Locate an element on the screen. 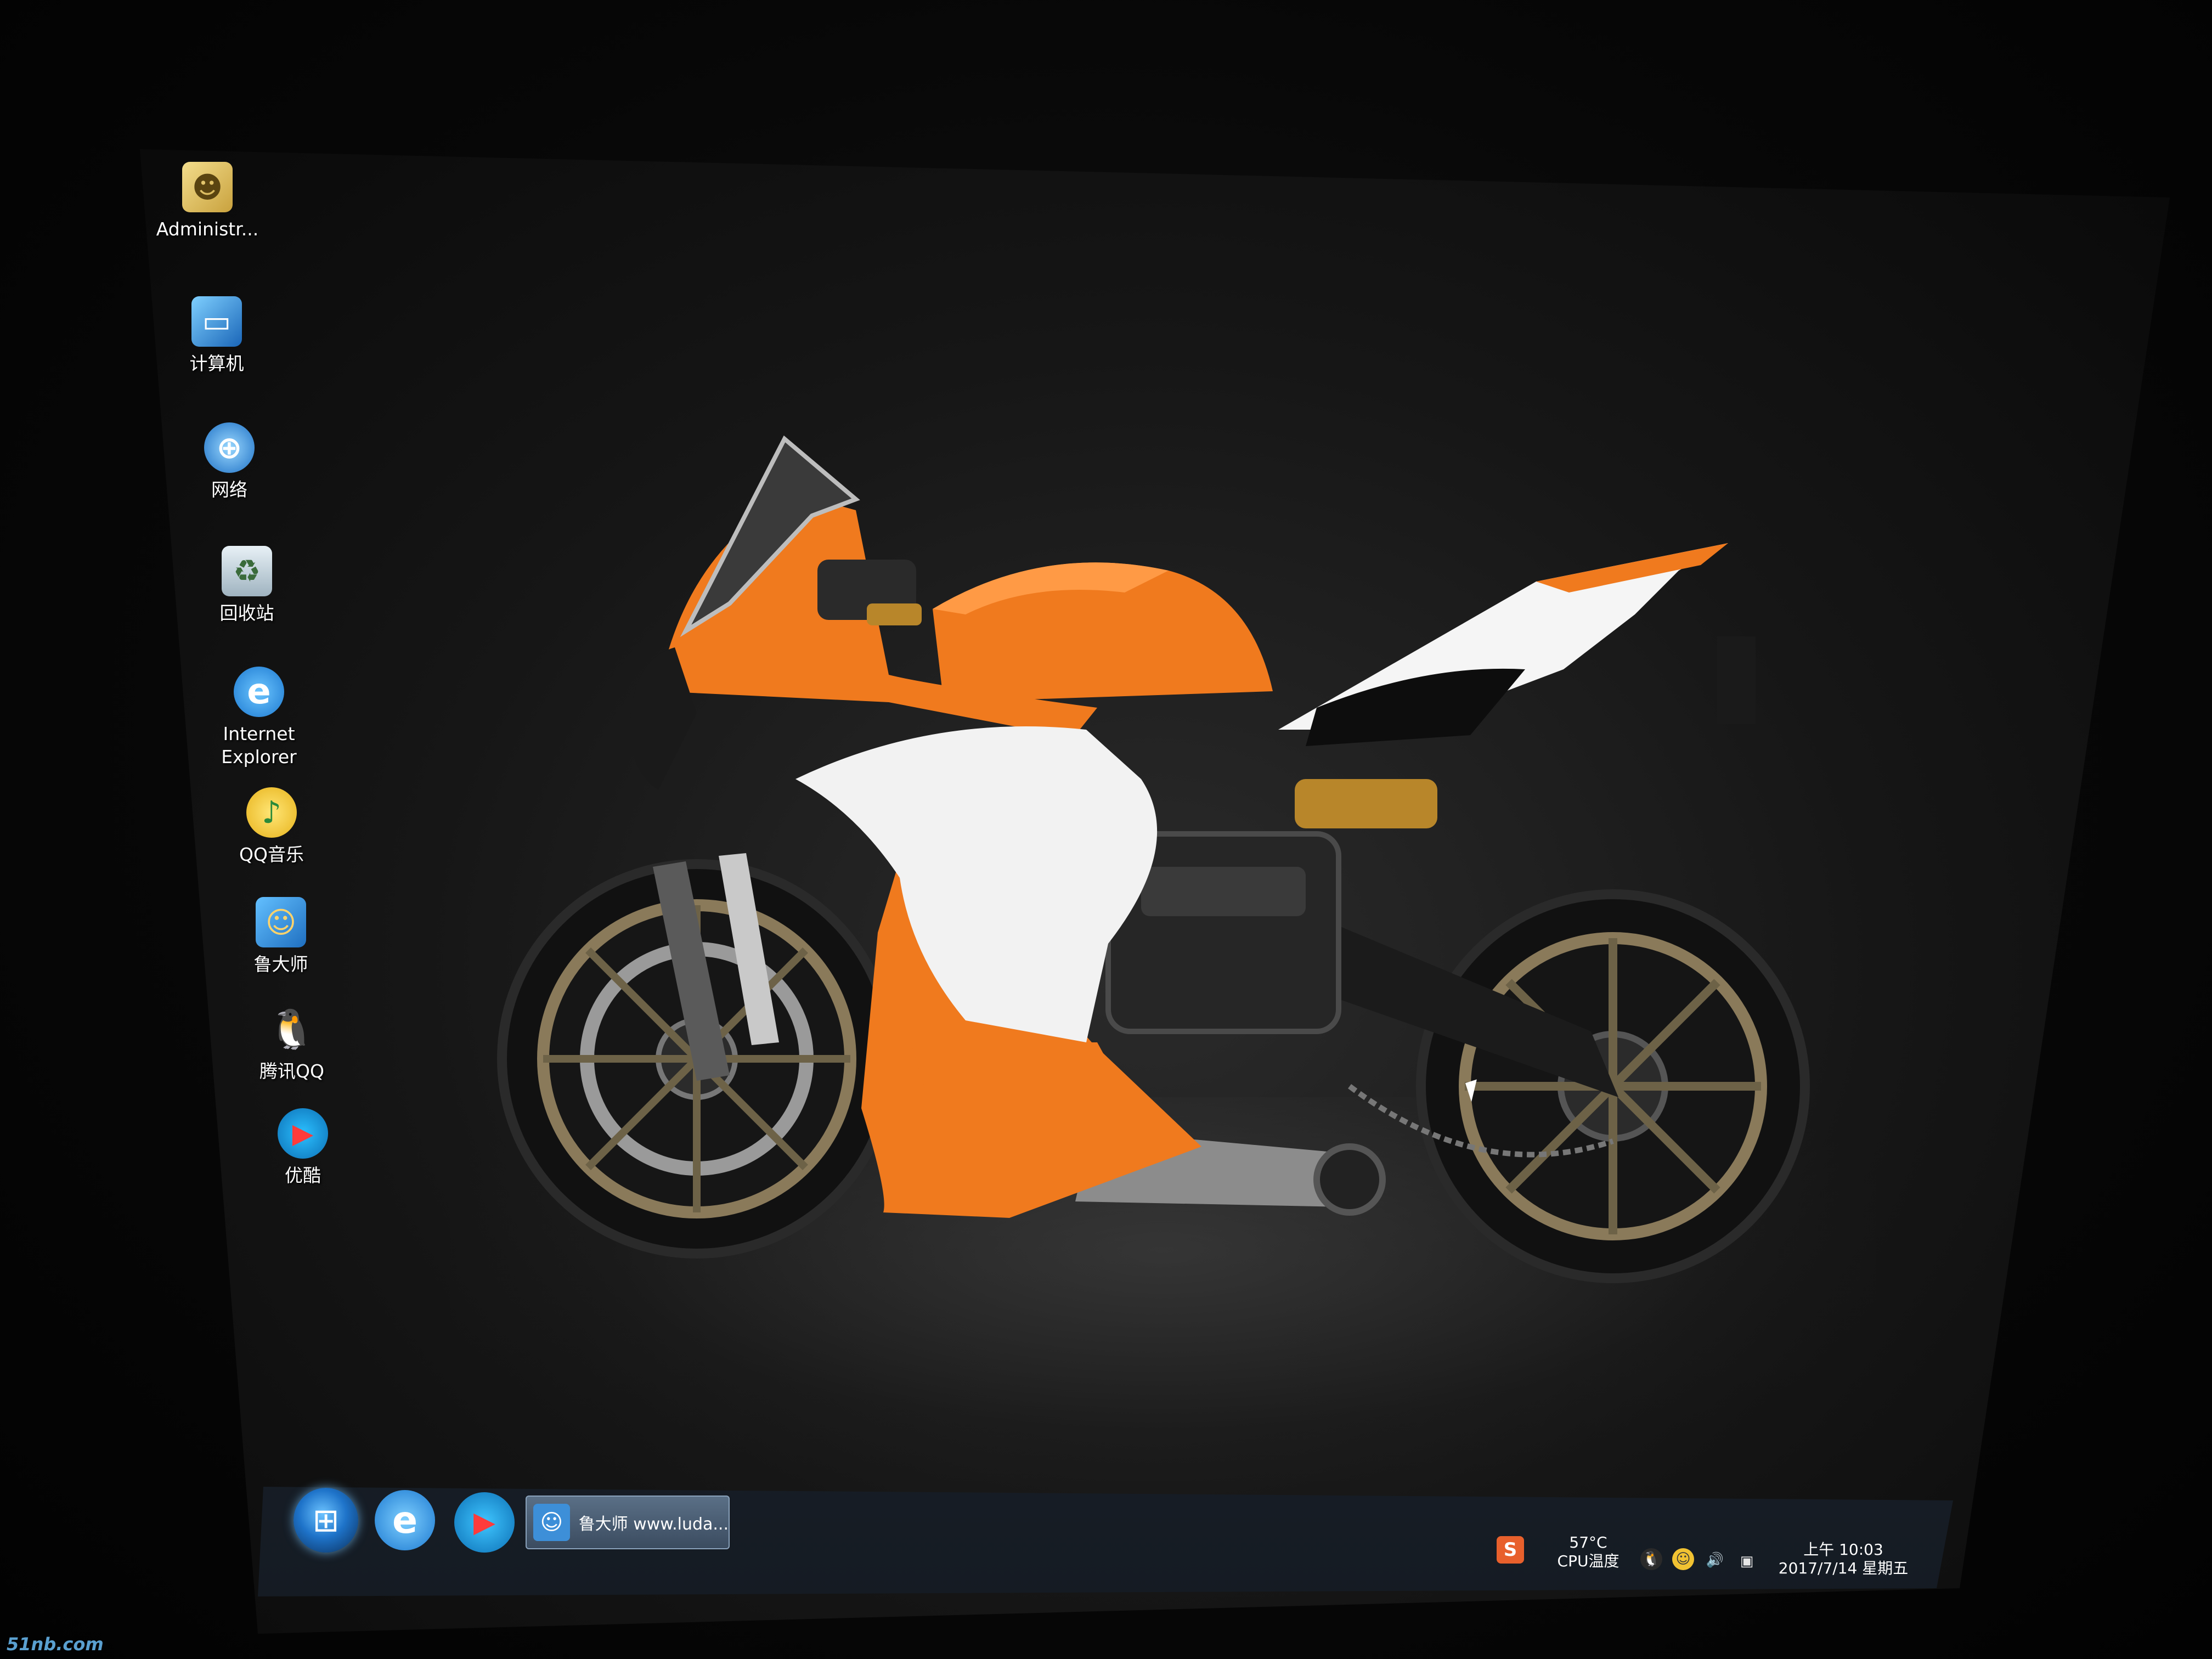 This screenshot has width=2212, height=1659. clock-date: 2017/7/14 星期五 is located at coordinates (1843, 1568).